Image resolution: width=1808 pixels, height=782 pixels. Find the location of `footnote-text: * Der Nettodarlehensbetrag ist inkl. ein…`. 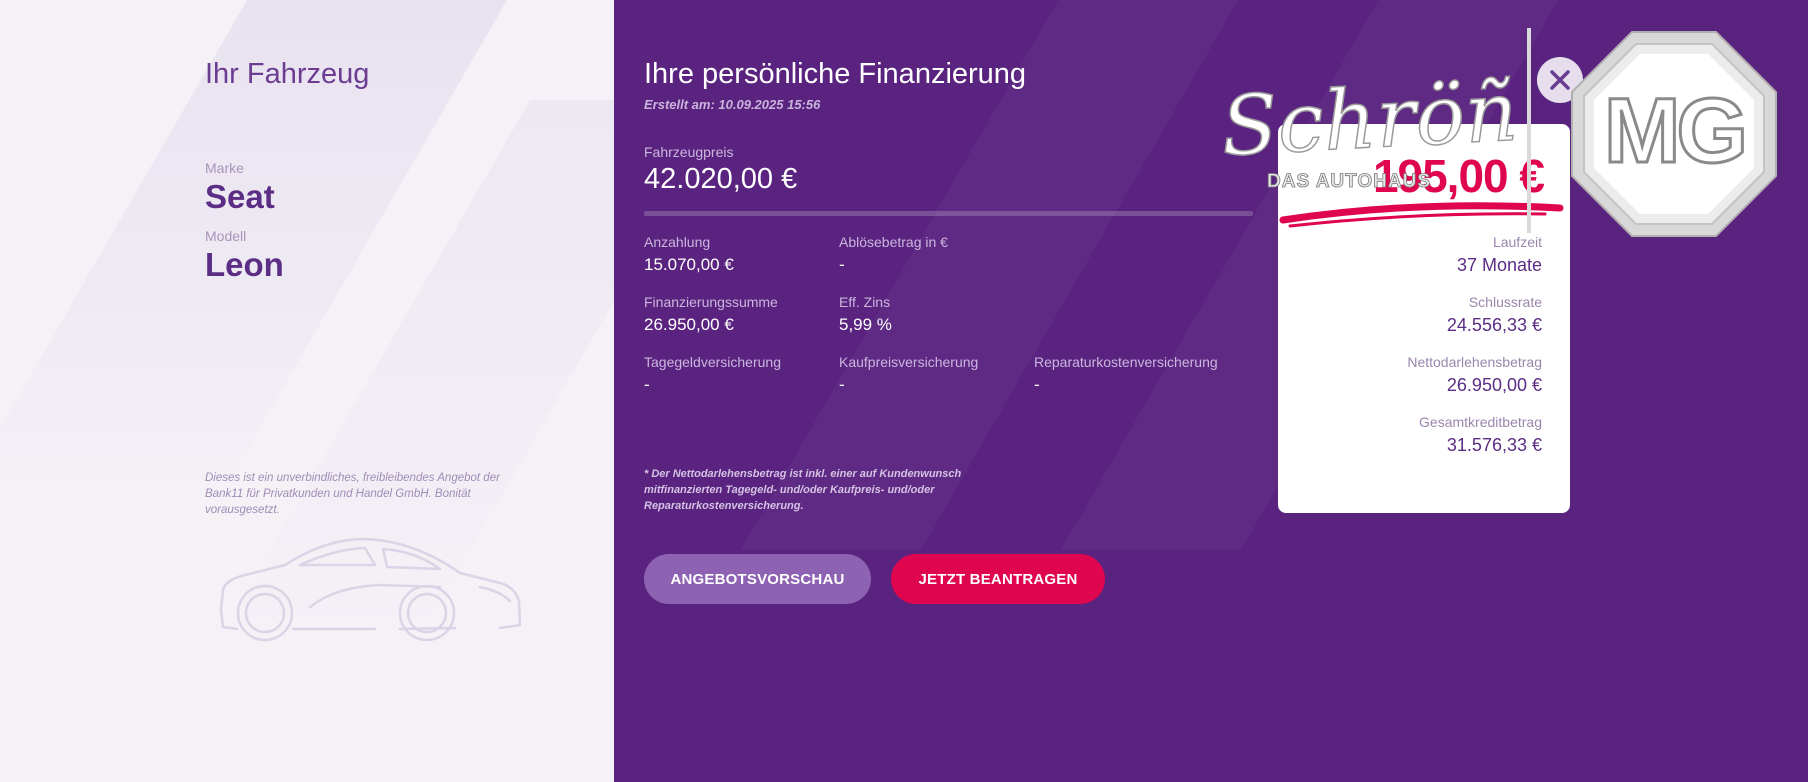

footnote-text: * Der Nettodarlehensbetrag ist inkl. ein… is located at coordinates (803, 490).